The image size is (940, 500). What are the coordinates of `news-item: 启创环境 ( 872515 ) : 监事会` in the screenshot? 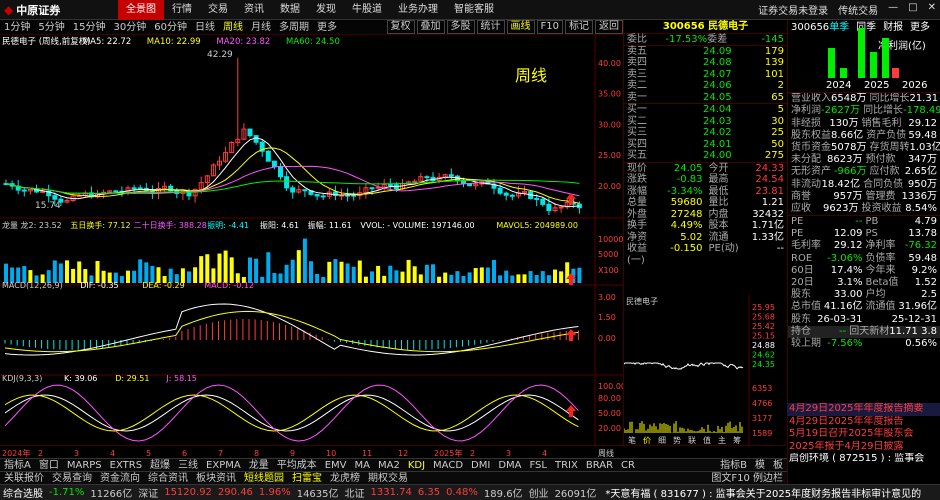 It's located at (863, 459).